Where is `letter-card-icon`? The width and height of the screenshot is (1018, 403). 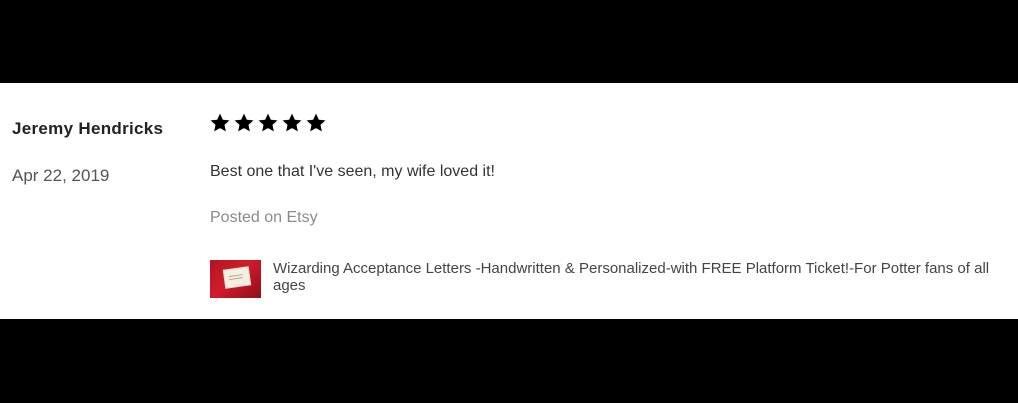
letter-card-icon is located at coordinates (237, 277).